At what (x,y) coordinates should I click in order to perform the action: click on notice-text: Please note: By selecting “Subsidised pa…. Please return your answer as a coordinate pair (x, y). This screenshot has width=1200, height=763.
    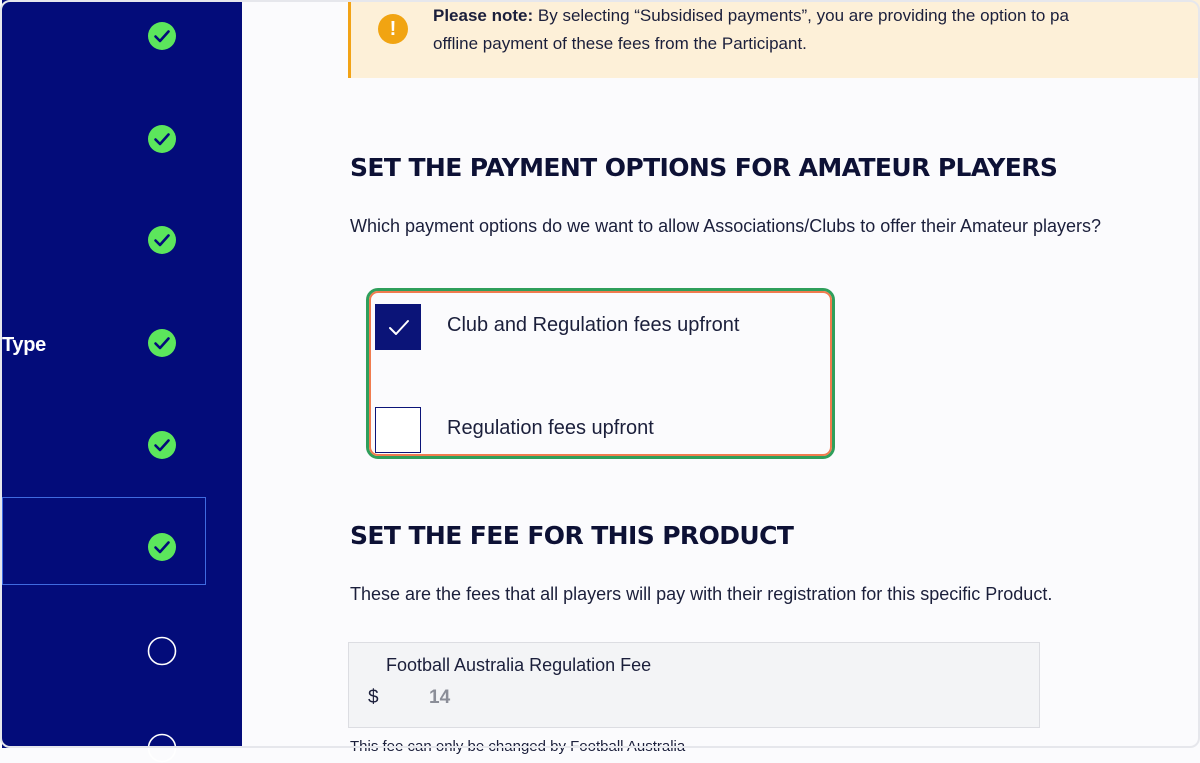
    Looking at the image, I should click on (816, 30).